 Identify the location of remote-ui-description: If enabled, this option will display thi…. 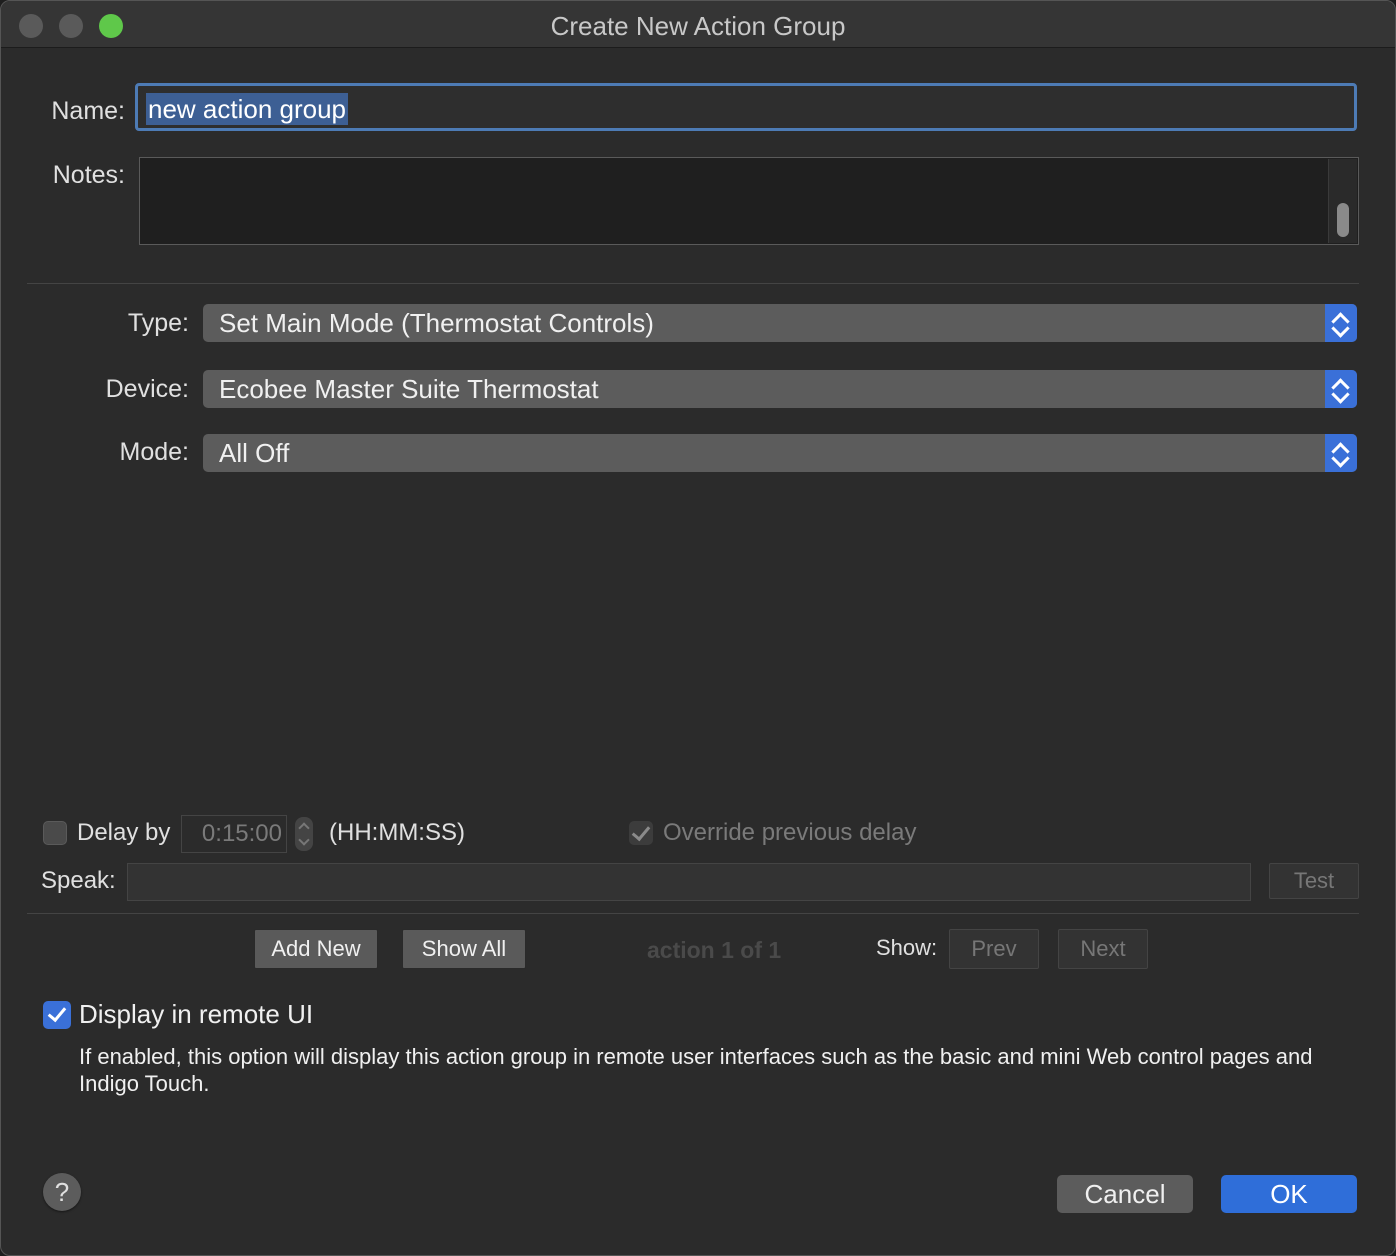
(696, 1070).